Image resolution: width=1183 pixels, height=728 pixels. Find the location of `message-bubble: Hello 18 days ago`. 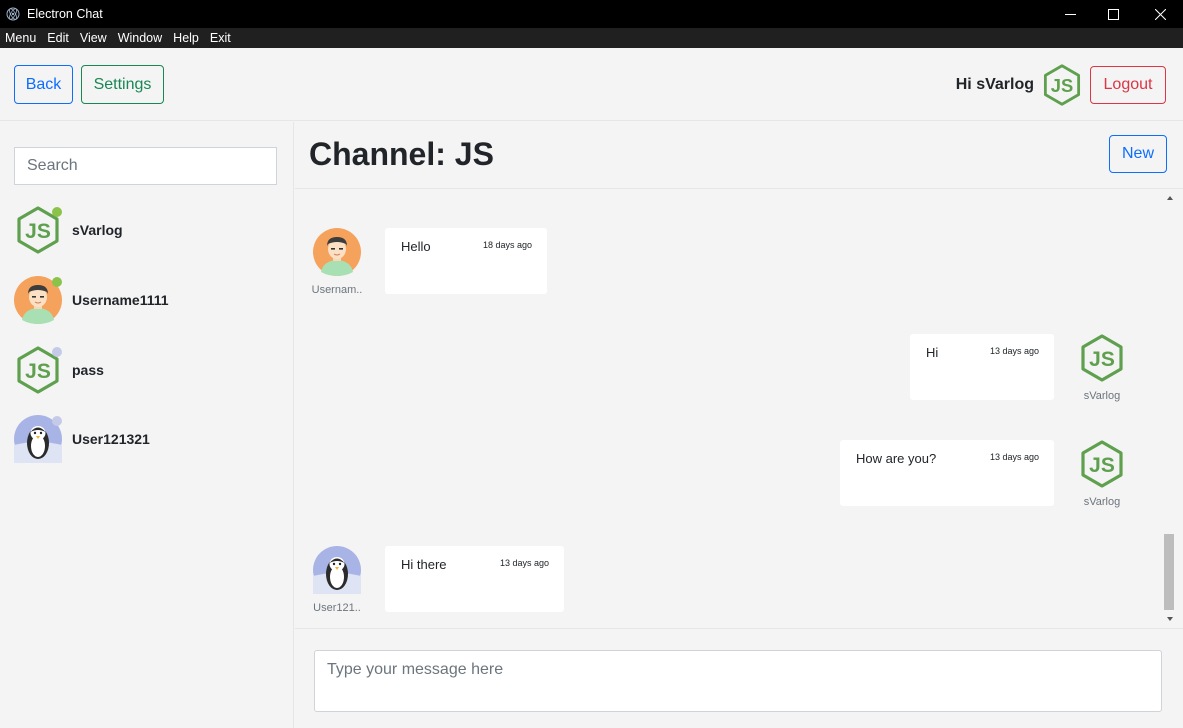

message-bubble: Hello 18 days ago is located at coordinates (466, 261).